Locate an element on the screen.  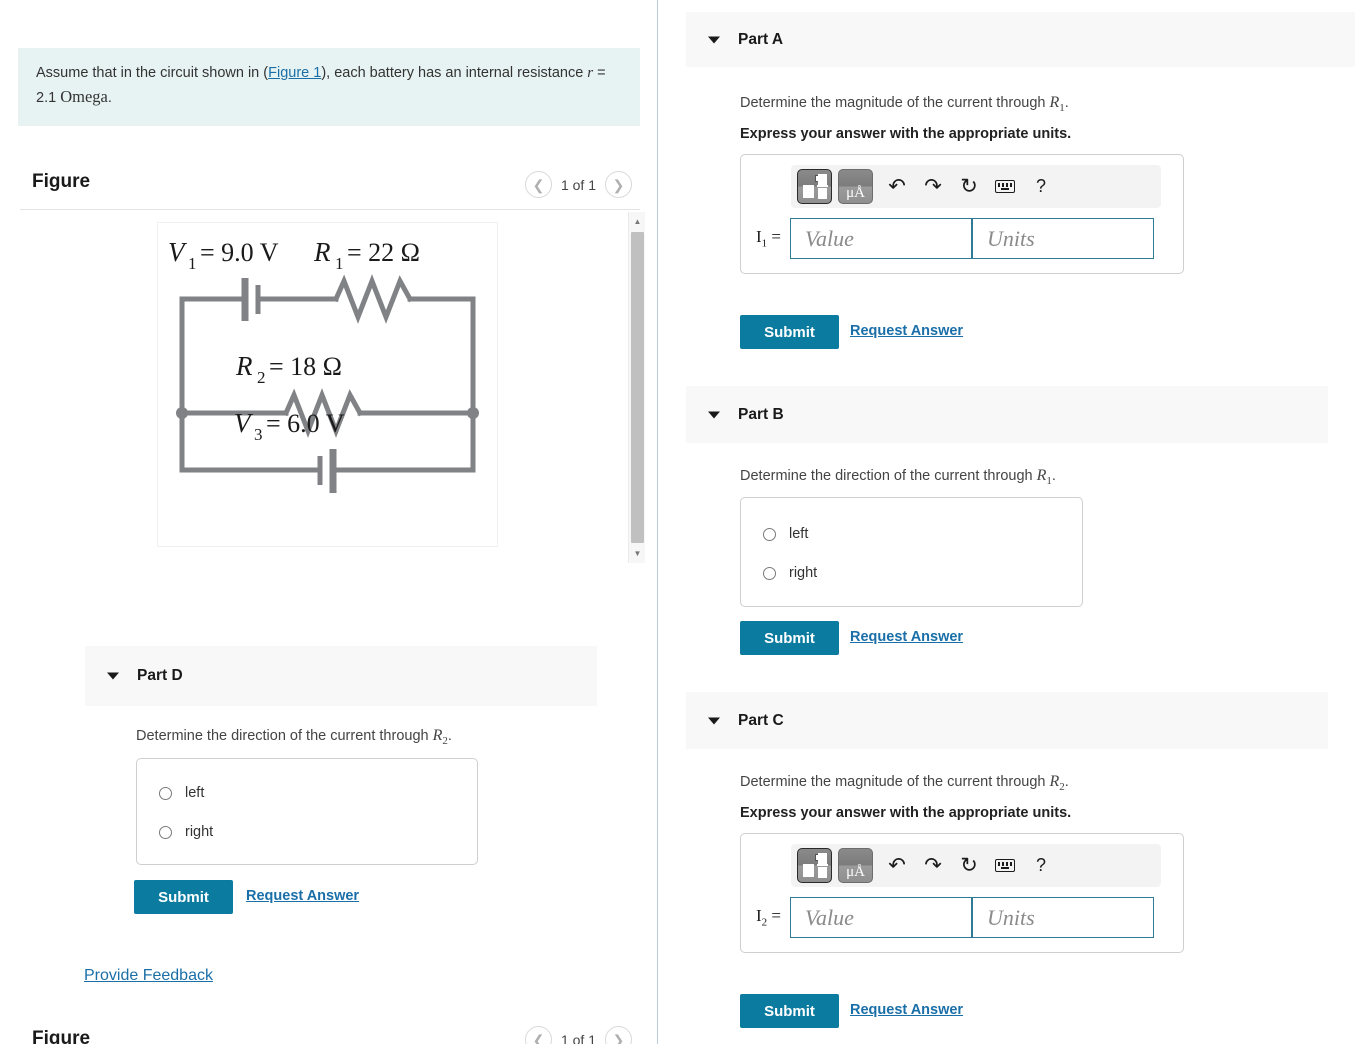
figure-next-button: ❯ is located at coordinates (618, 184).